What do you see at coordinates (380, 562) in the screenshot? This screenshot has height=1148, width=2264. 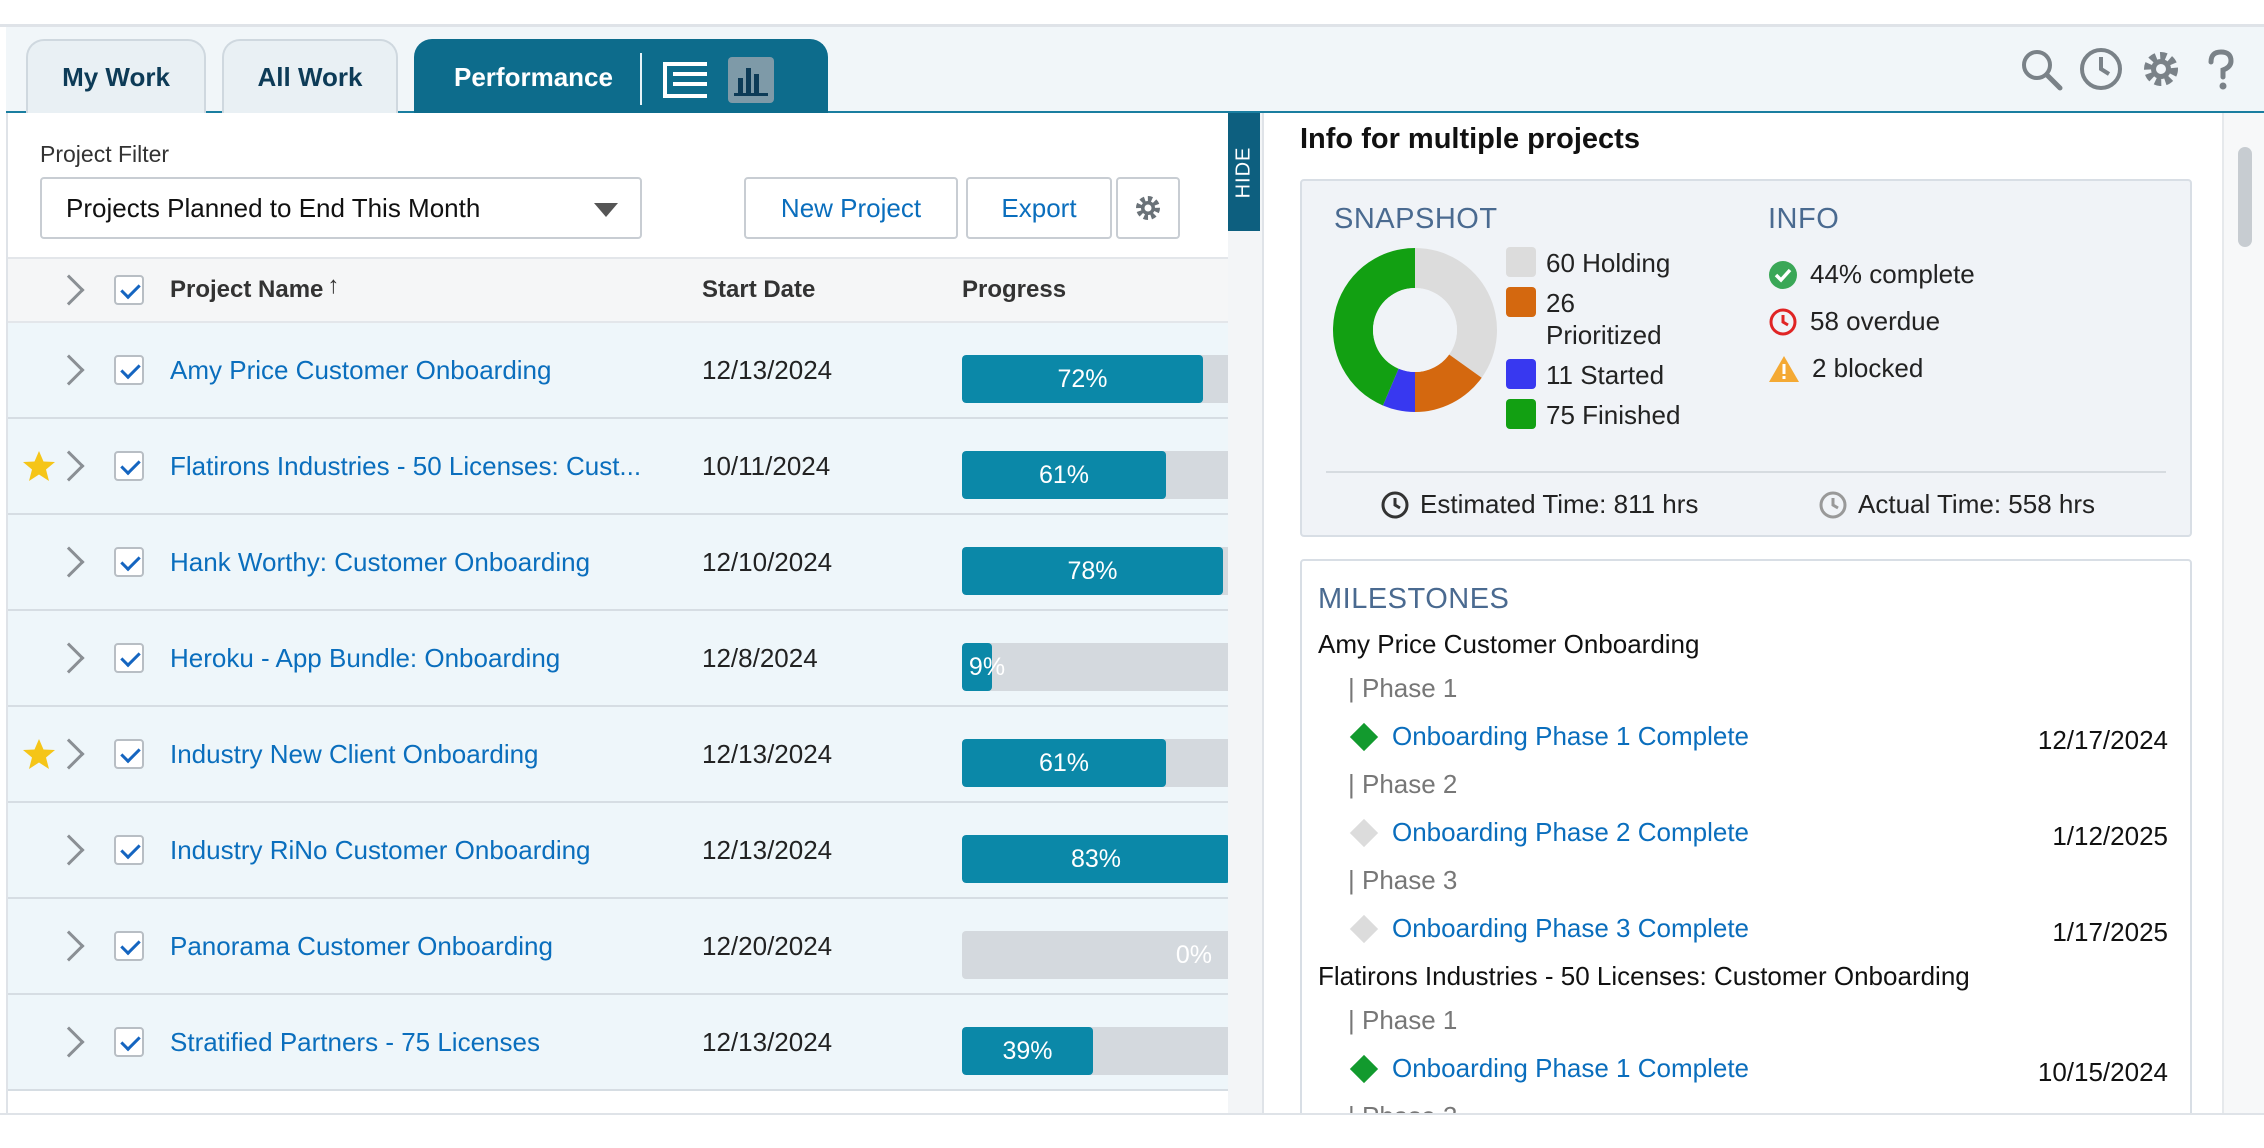 I see `project-name-link: Hank Worthy: Customer Onboarding` at bounding box center [380, 562].